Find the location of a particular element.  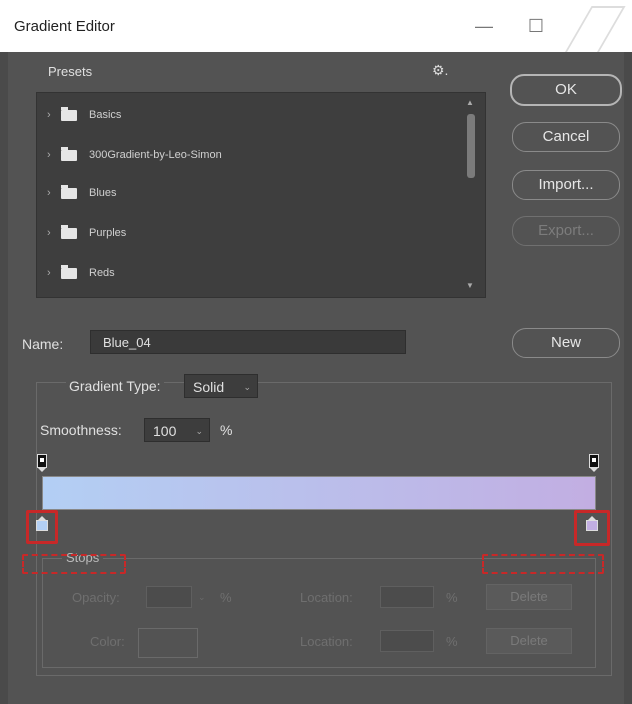

gradient-type-value: Solid is located at coordinates (209, 387).